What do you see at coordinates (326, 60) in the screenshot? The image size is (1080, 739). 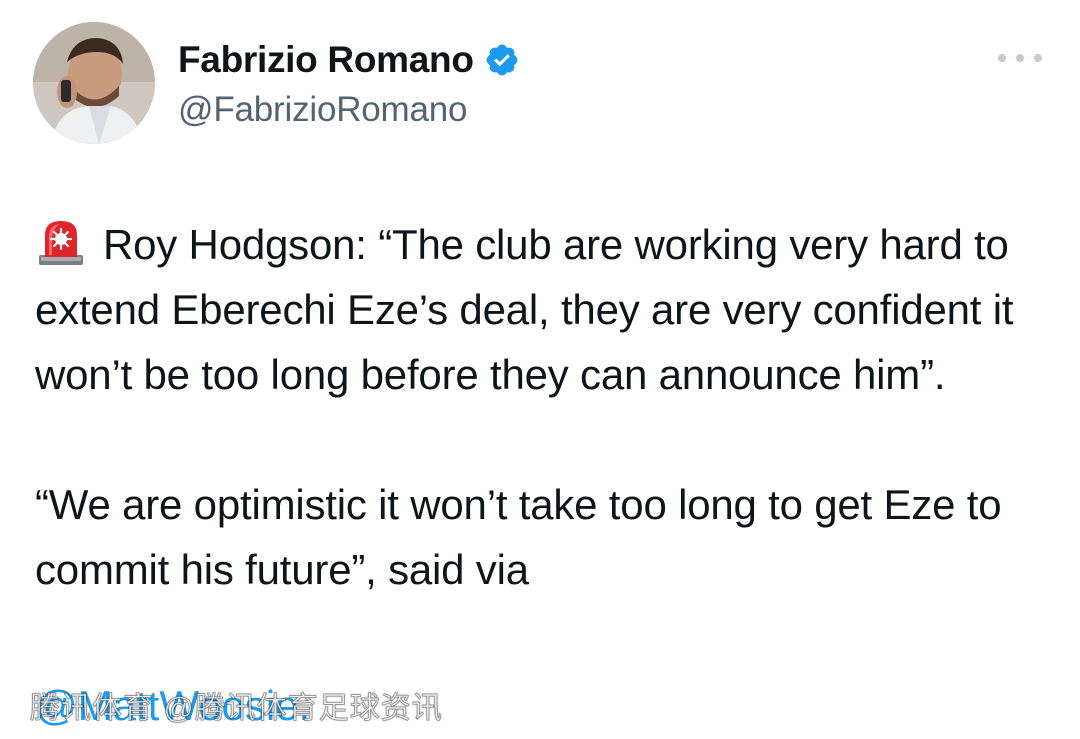 I see `display-name: Fabrizio Romano` at bounding box center [326, 60].